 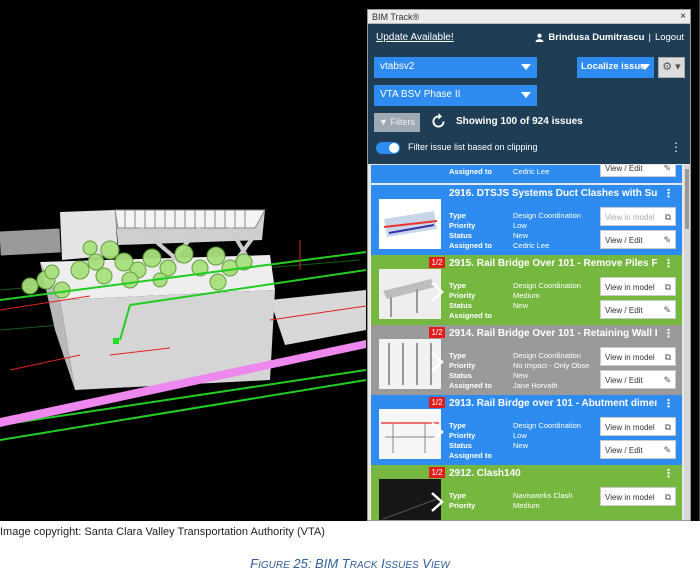 What do you see at coordinates (401, 565) in the screenshot?
I see `caption-part: SSUES` at bounding box center [401, 565].